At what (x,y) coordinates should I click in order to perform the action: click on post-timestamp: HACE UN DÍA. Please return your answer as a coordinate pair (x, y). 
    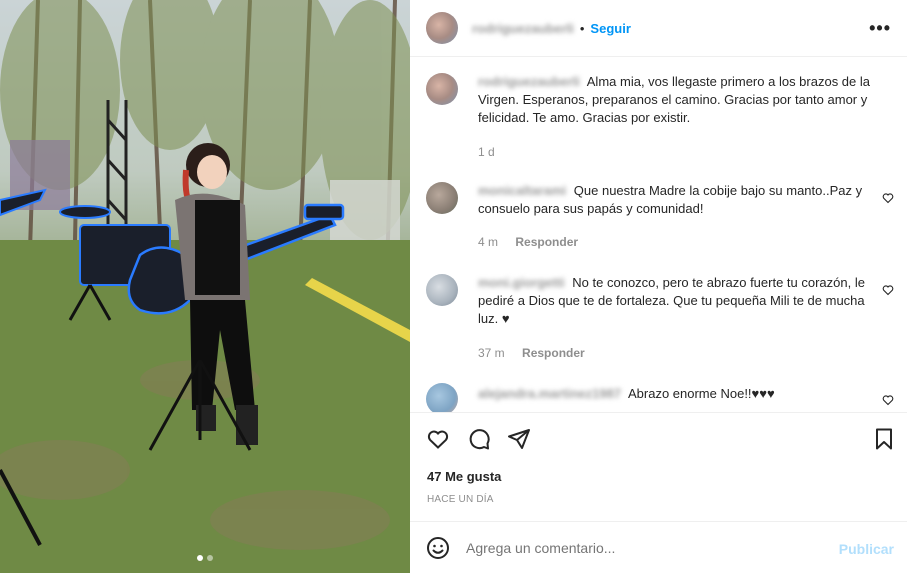
    Looking at the image, I should click on (460, 499).